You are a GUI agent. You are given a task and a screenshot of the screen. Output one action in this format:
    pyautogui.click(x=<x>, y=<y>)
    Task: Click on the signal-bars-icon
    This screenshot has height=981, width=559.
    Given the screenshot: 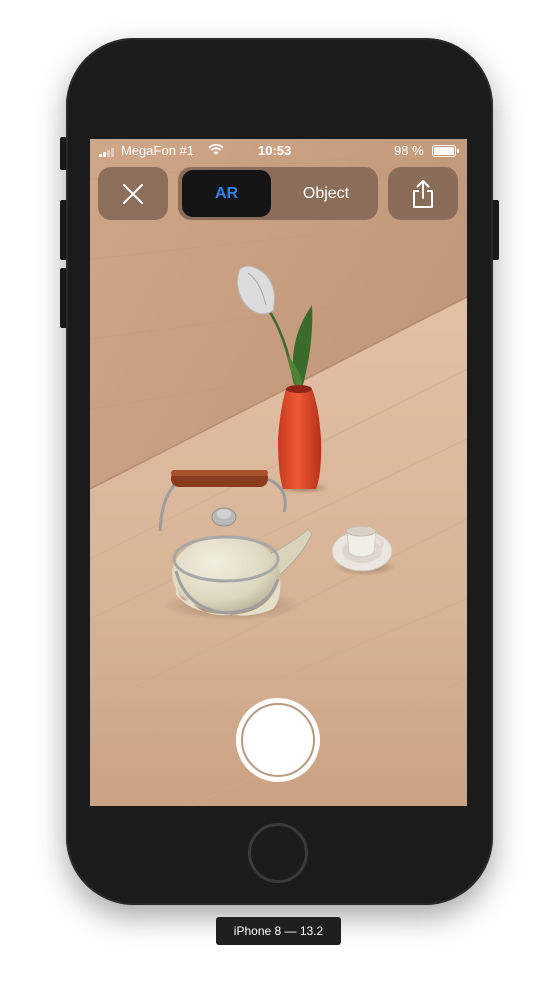 What is the action you would take?
    pyautogui.click(x=106, y=152)
    